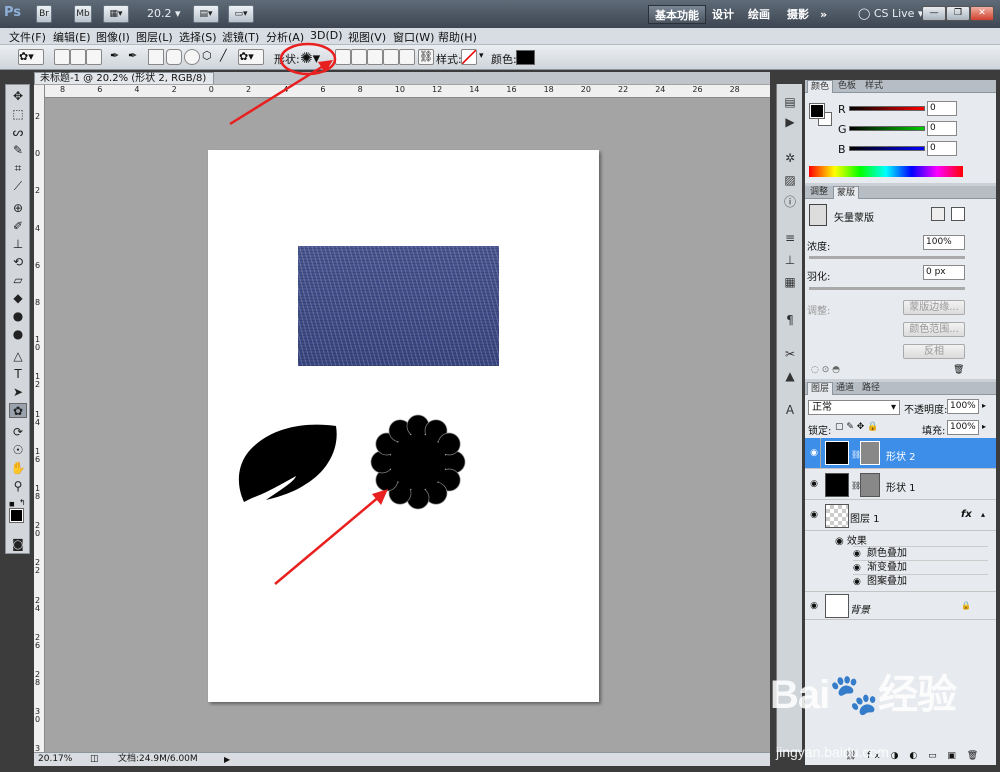 The height and width of the screenshot is (772, 1000). Describe the element at coordinates (18, 262) in the screenshot. I see `history-brush-tool-icon: ⟲` at that location.